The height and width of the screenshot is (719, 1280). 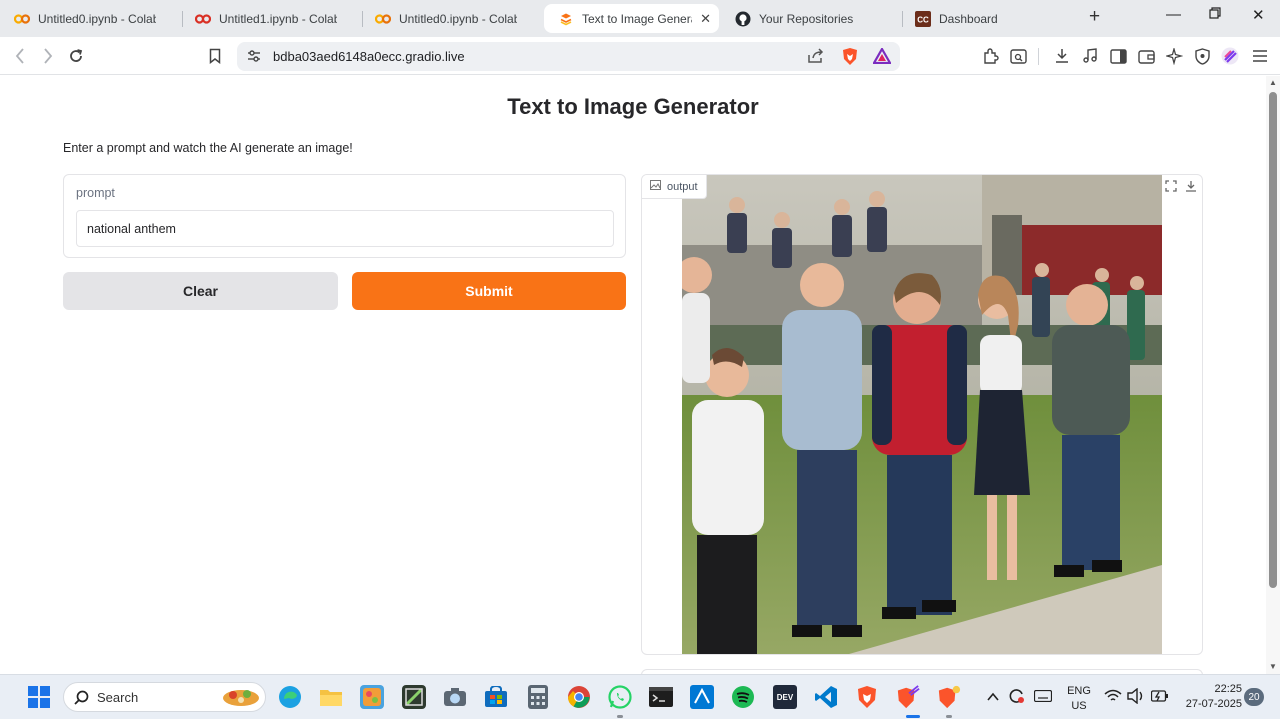 What do you see at coordinates (1079, 706) in the screenshot?
I see `language-region: US` at bounding box center [1079, 706].